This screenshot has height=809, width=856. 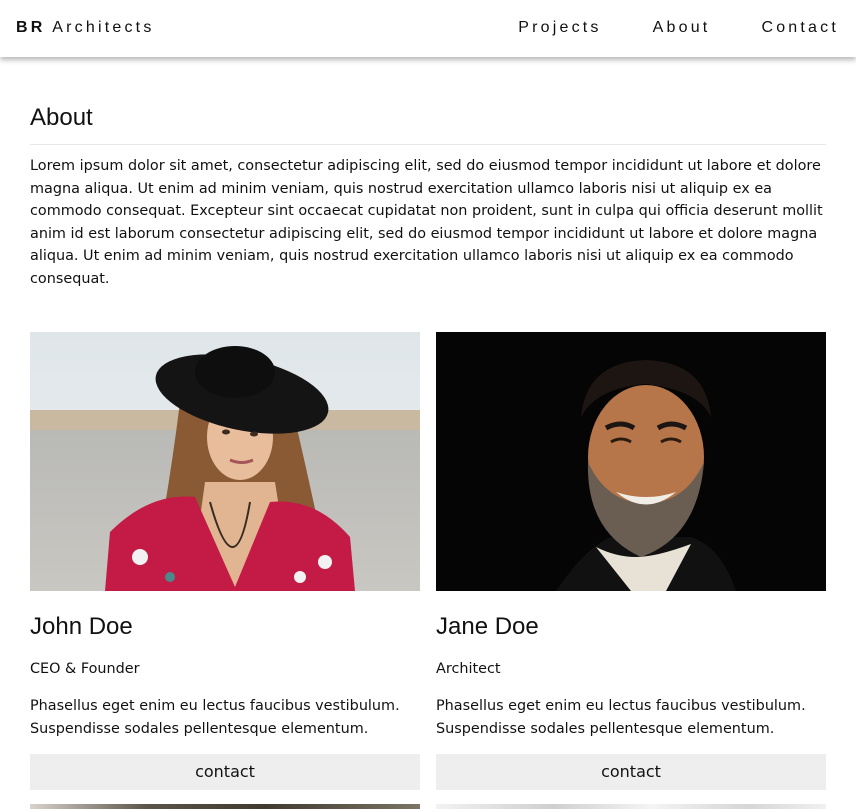 I want to click on about-title: About, so click(x=428, y=123).